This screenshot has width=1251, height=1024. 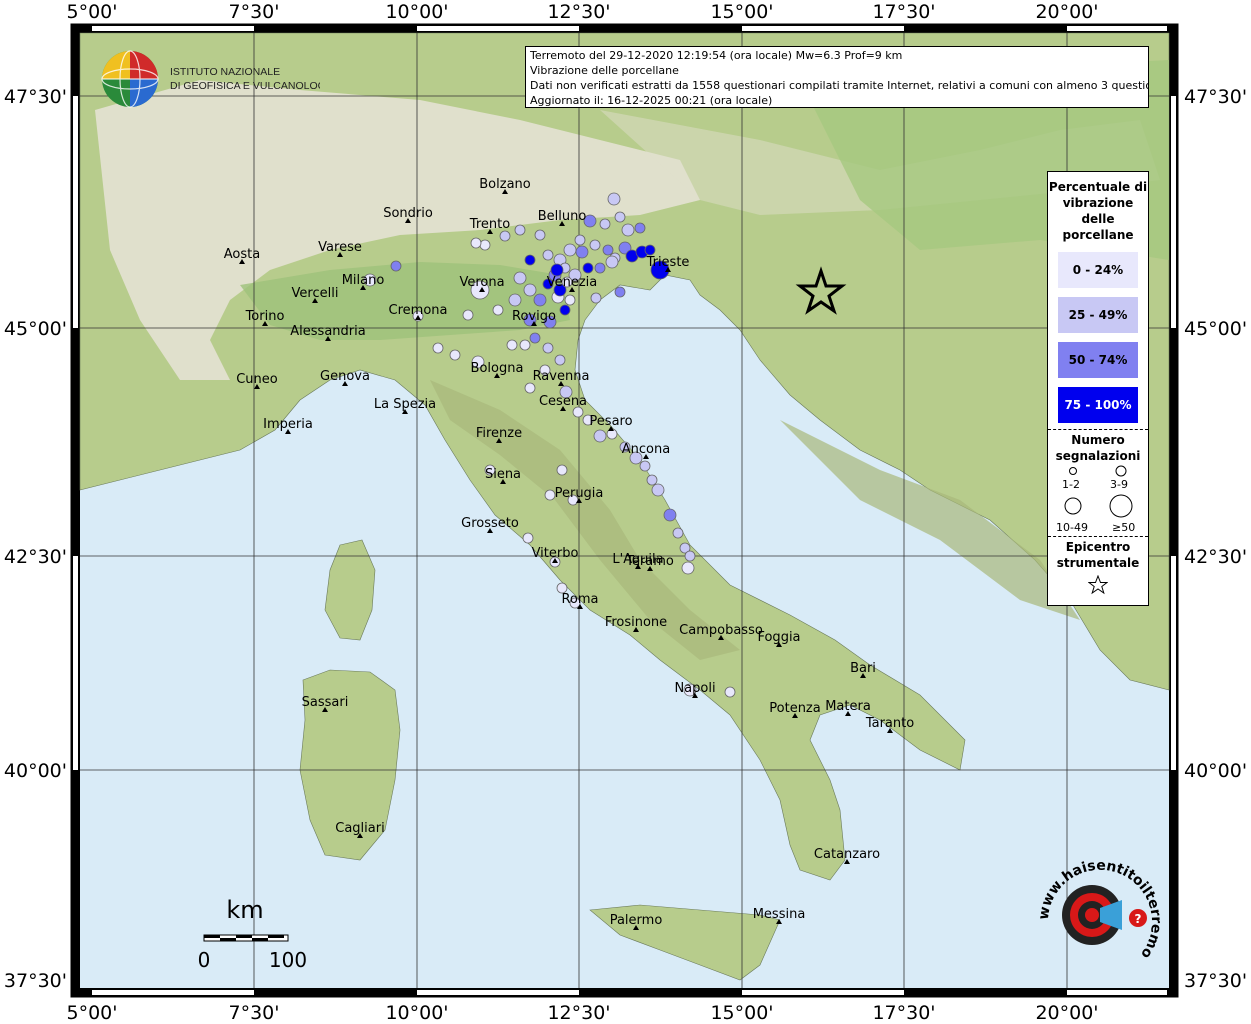 What do you see at coordinates (1097, 911) in the screenshot?
I see `hsit-logo: www.haisentitoilterremoto.it ?` at bounding box center [1097, 911].